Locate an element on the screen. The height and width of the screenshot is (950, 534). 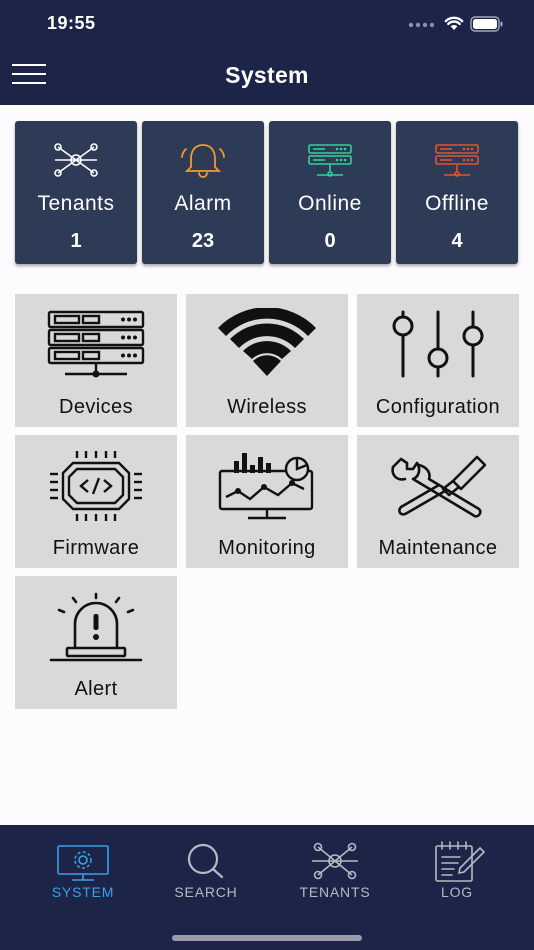
nav-tenants: TENANTS is located at coordinates (335, 872).